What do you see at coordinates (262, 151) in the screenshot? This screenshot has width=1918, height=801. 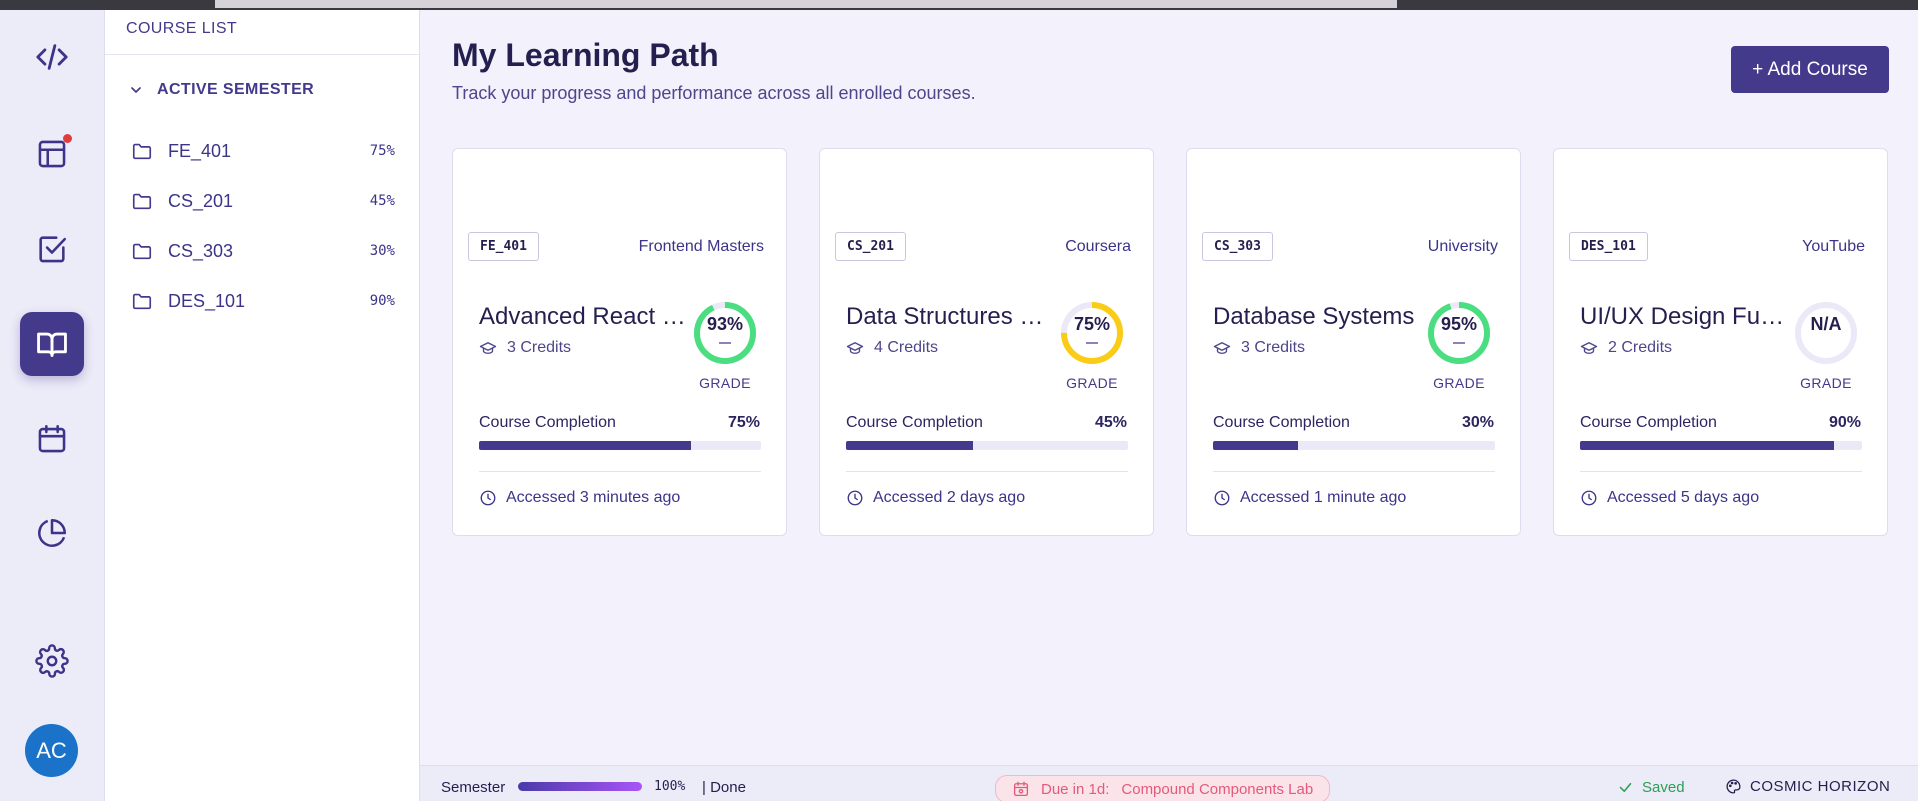 I see `course-list-item: FE_401 75%` at bounding box center [262, 151].